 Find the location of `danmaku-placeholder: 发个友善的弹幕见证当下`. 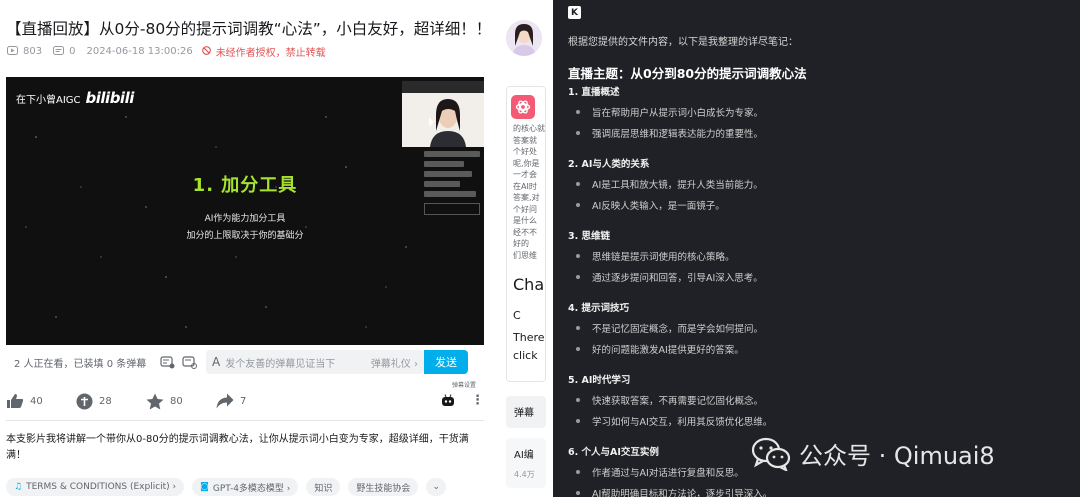

danmaku-placeholder: 发个友善的弹幕见证当下 is located at coordinates (280, 364).